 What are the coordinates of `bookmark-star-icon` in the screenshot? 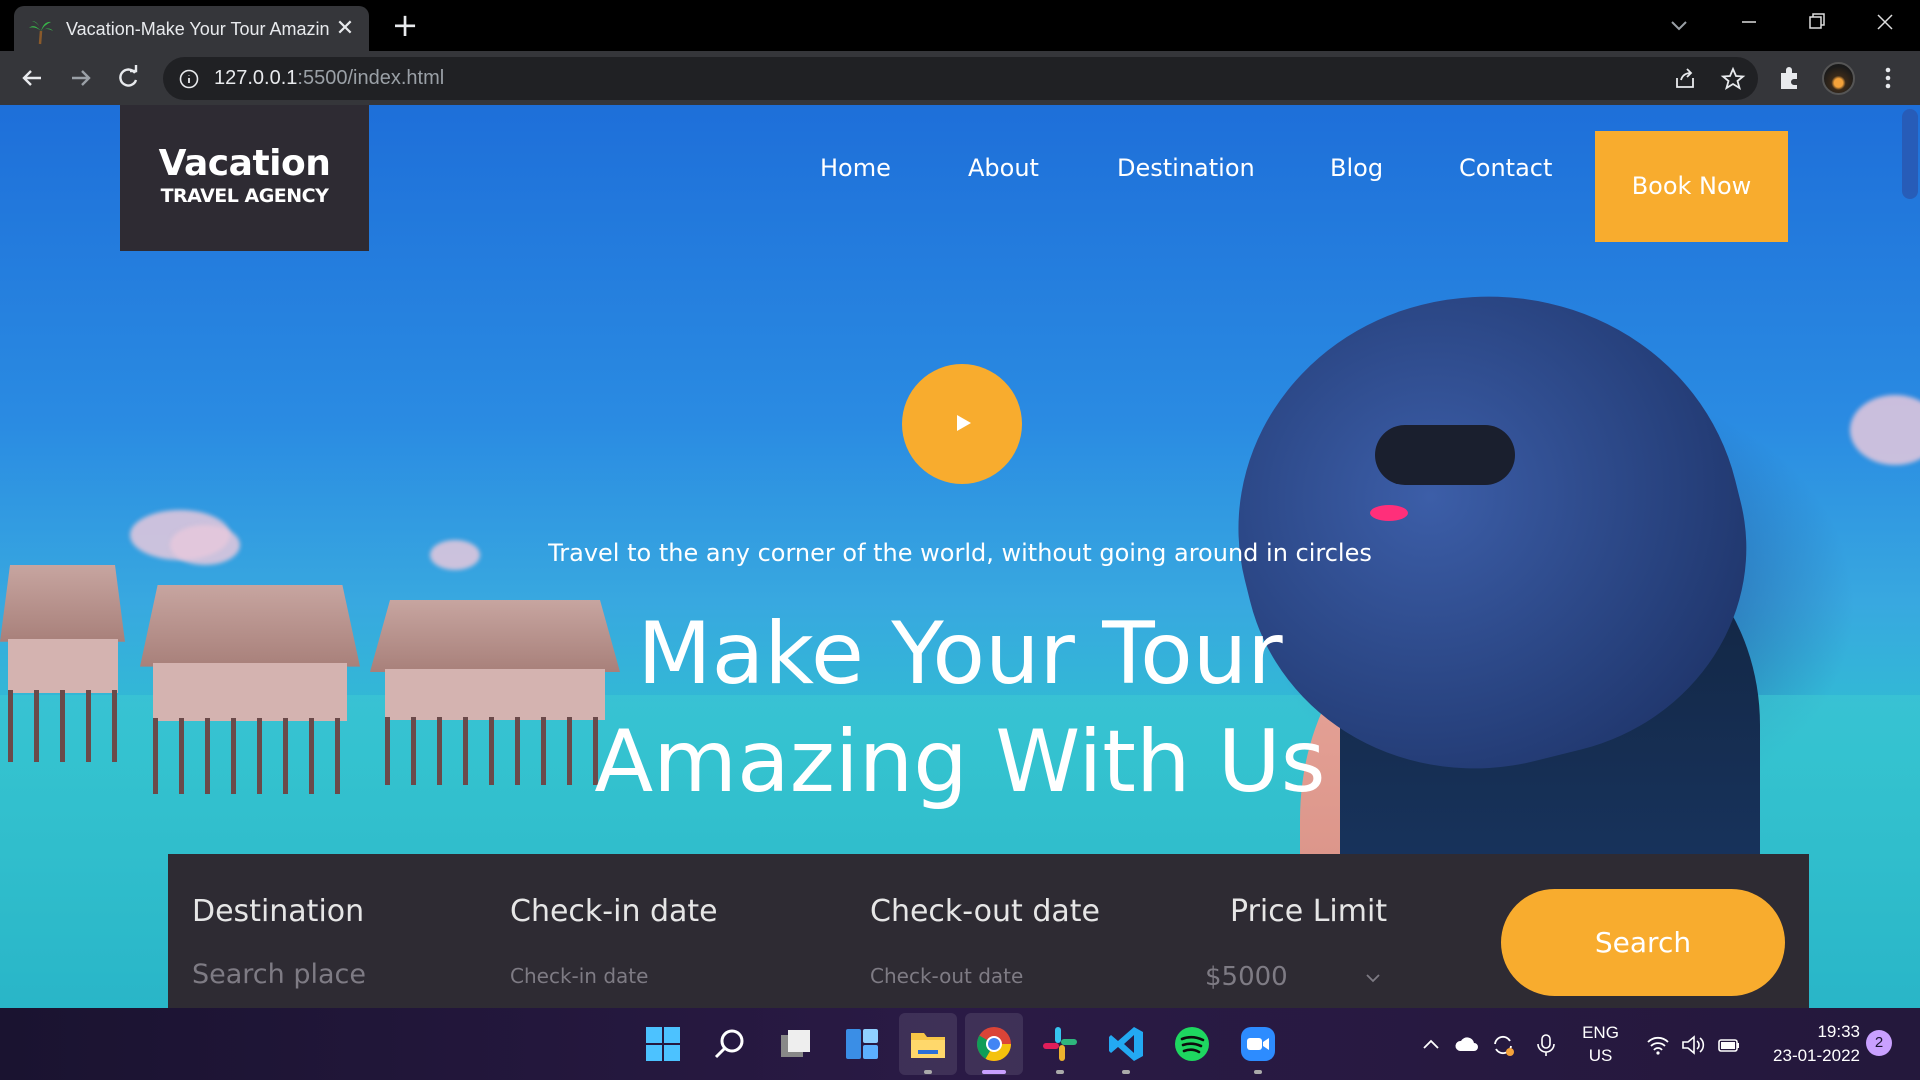 It's located at (1733, 79).